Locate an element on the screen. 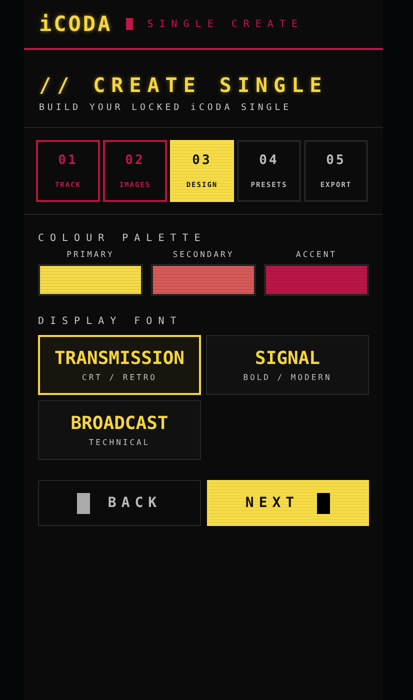 The width and height of the screenshot is (413, 700). header-subtitle: SINGLE CREATE is located at coordinates (225, 24).